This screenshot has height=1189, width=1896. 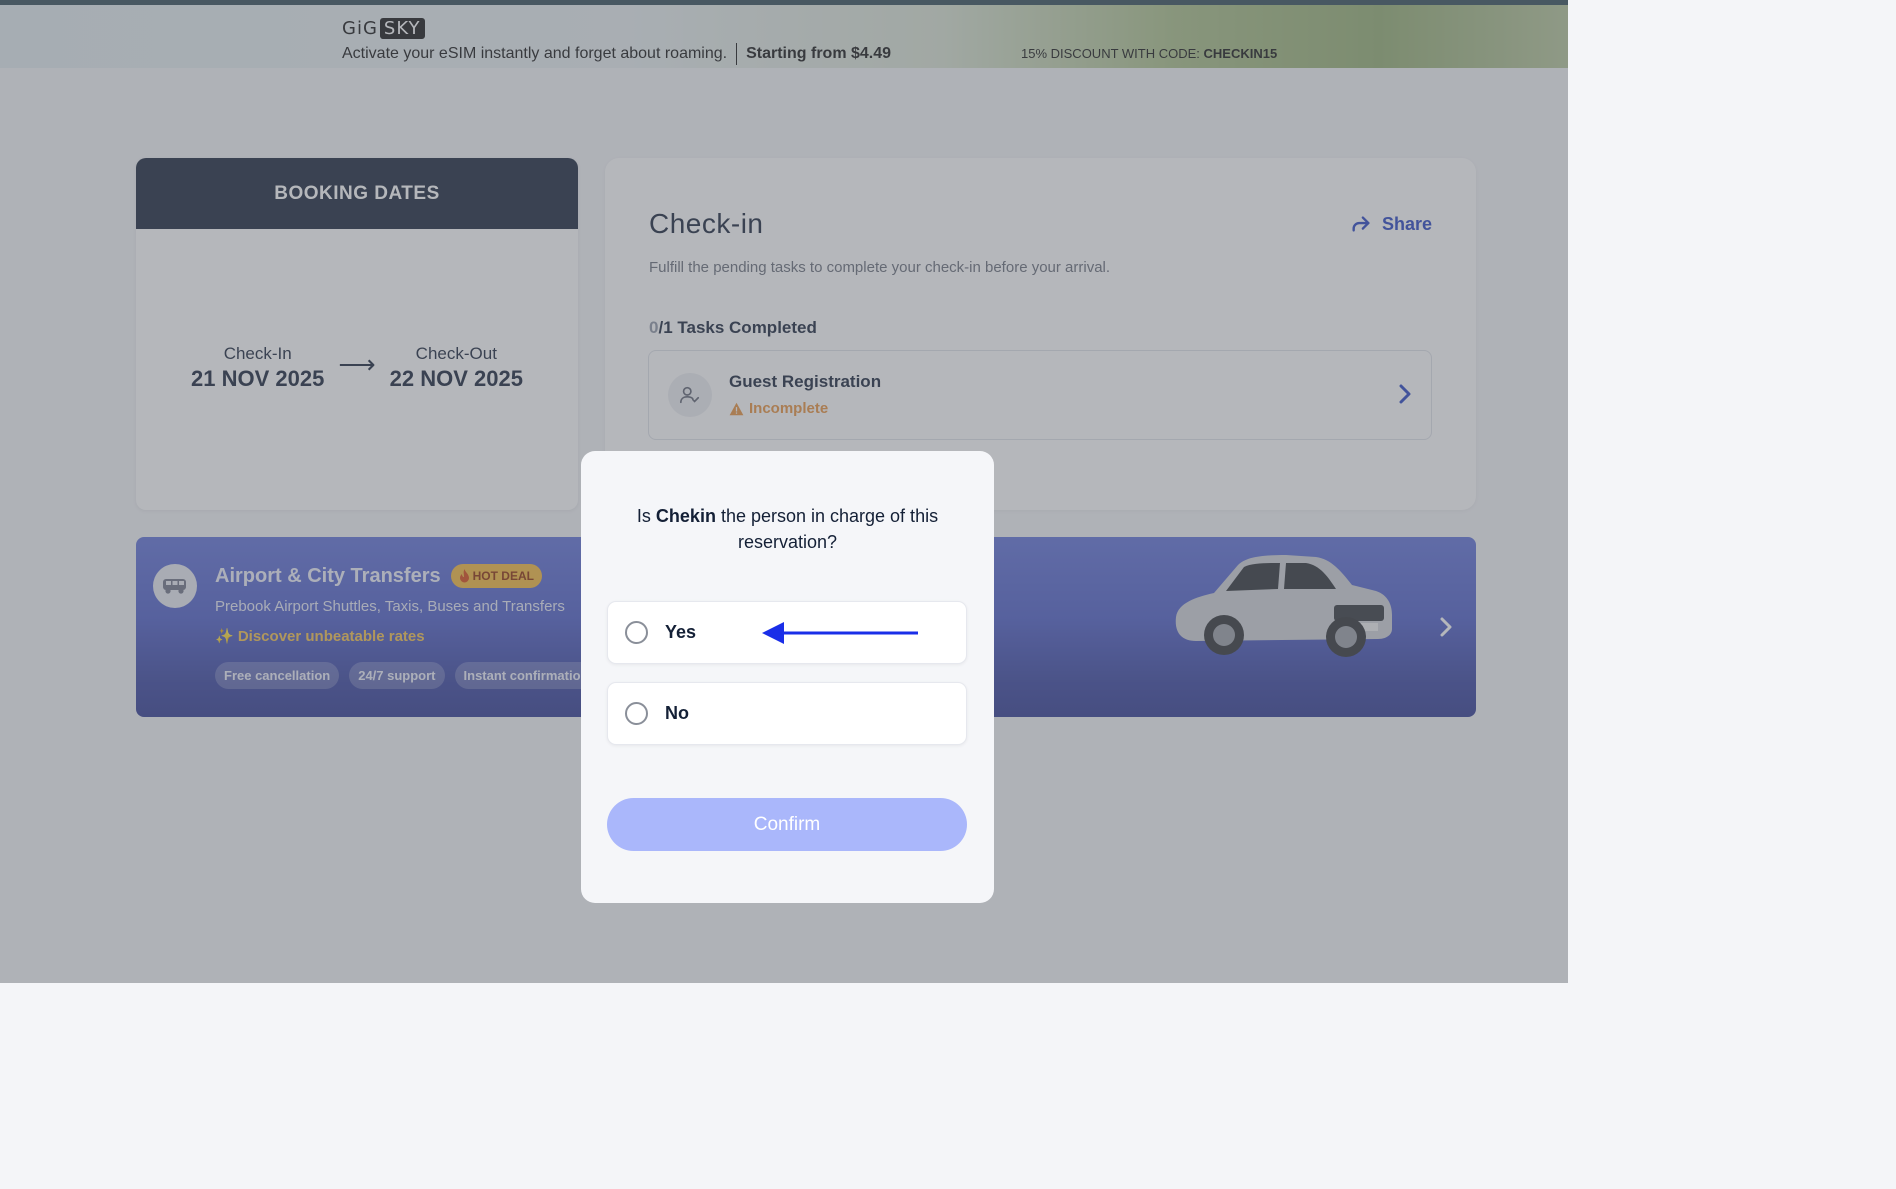 I want to click on option-yes: Yes, so click(x=787, y=632).